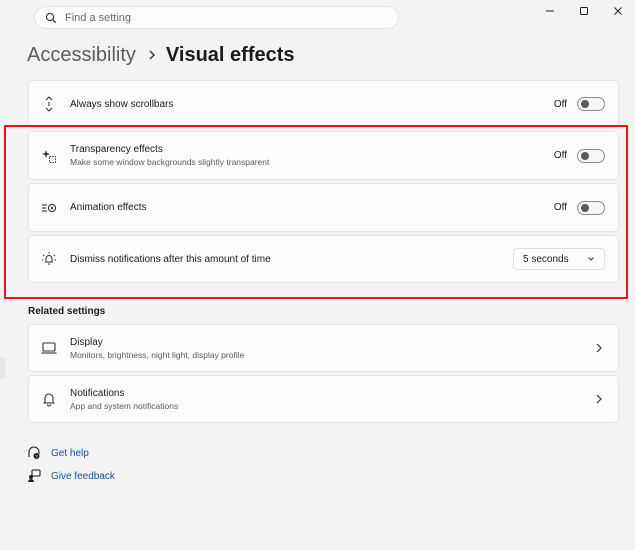  I want to click on get-help-link: ? Get help, so click(58, 453).